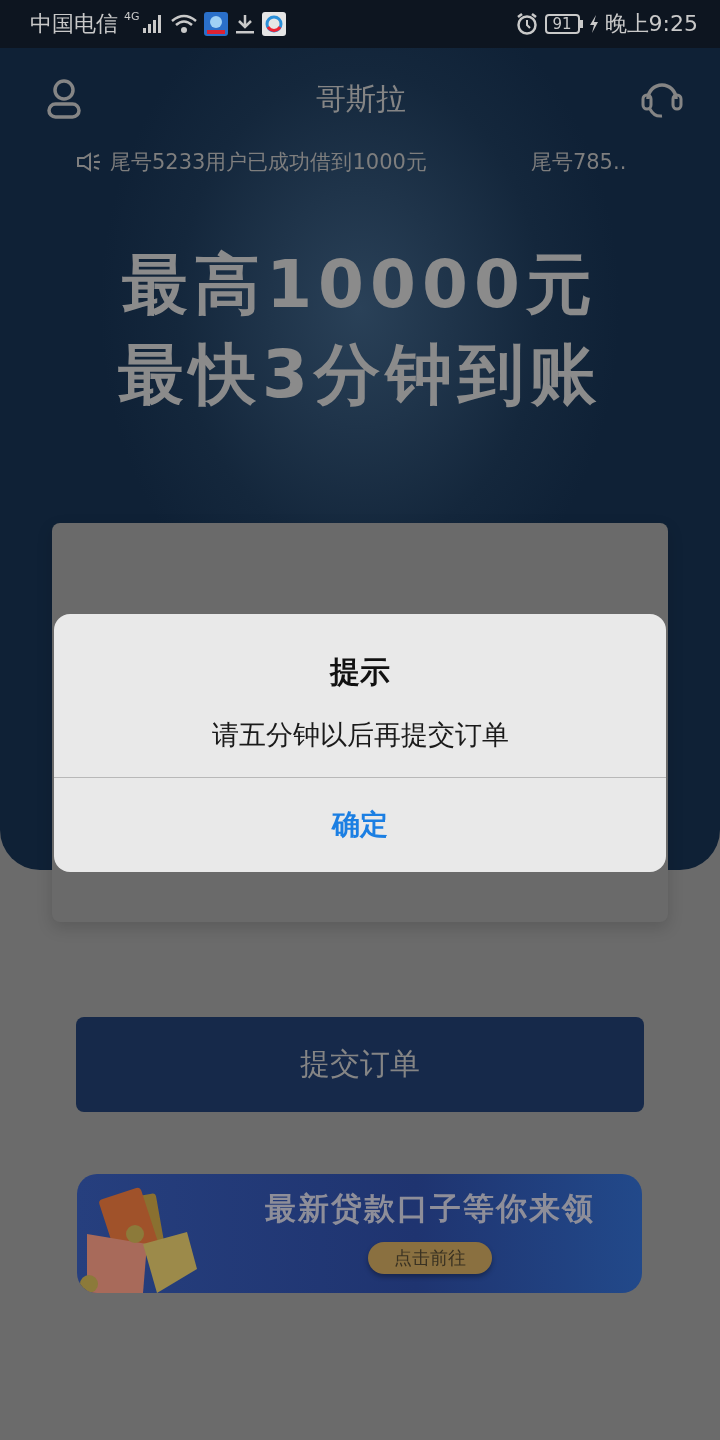 The image size is (720, 1440). What do you see at coordinates (429, 1208) in the screenshot?
I see `banner-title: 最新贷款口子等你来领` at bounding box center [429, 1208].